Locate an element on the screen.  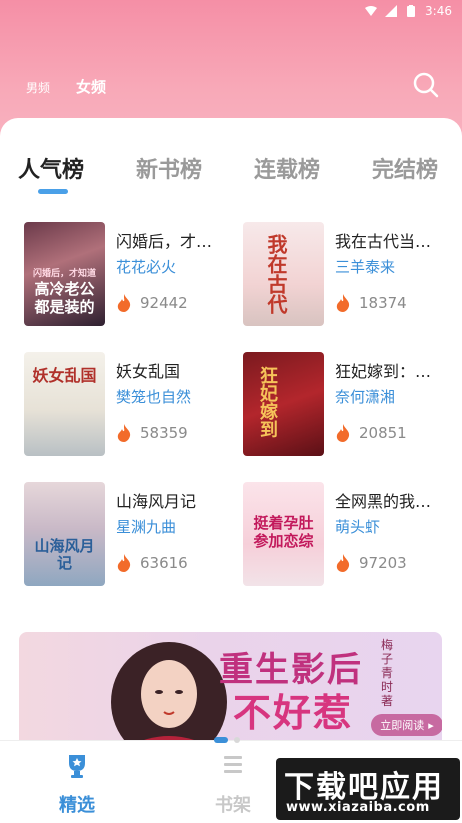
heat-value: 63616 is located at coordinates (164, 563).